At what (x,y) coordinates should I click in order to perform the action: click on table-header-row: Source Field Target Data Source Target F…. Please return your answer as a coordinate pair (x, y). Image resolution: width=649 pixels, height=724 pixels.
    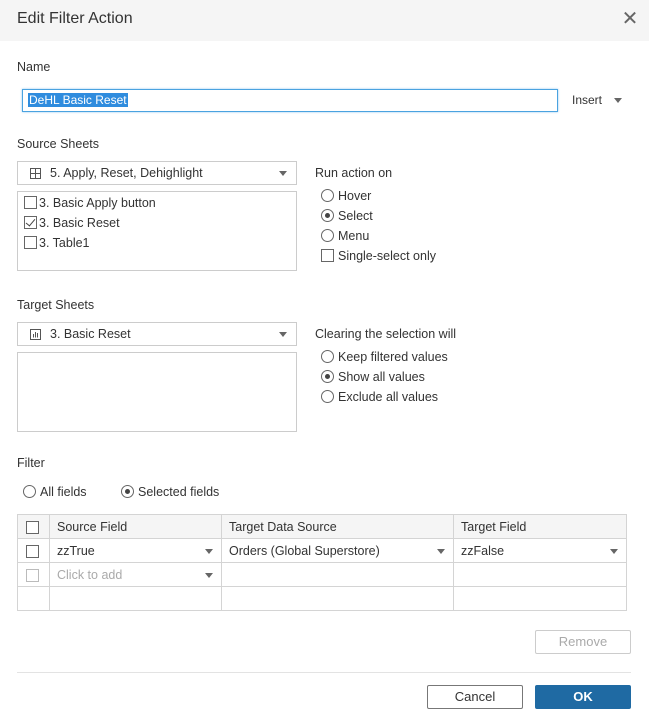
    Looking at the image, I should click on (322, 526).